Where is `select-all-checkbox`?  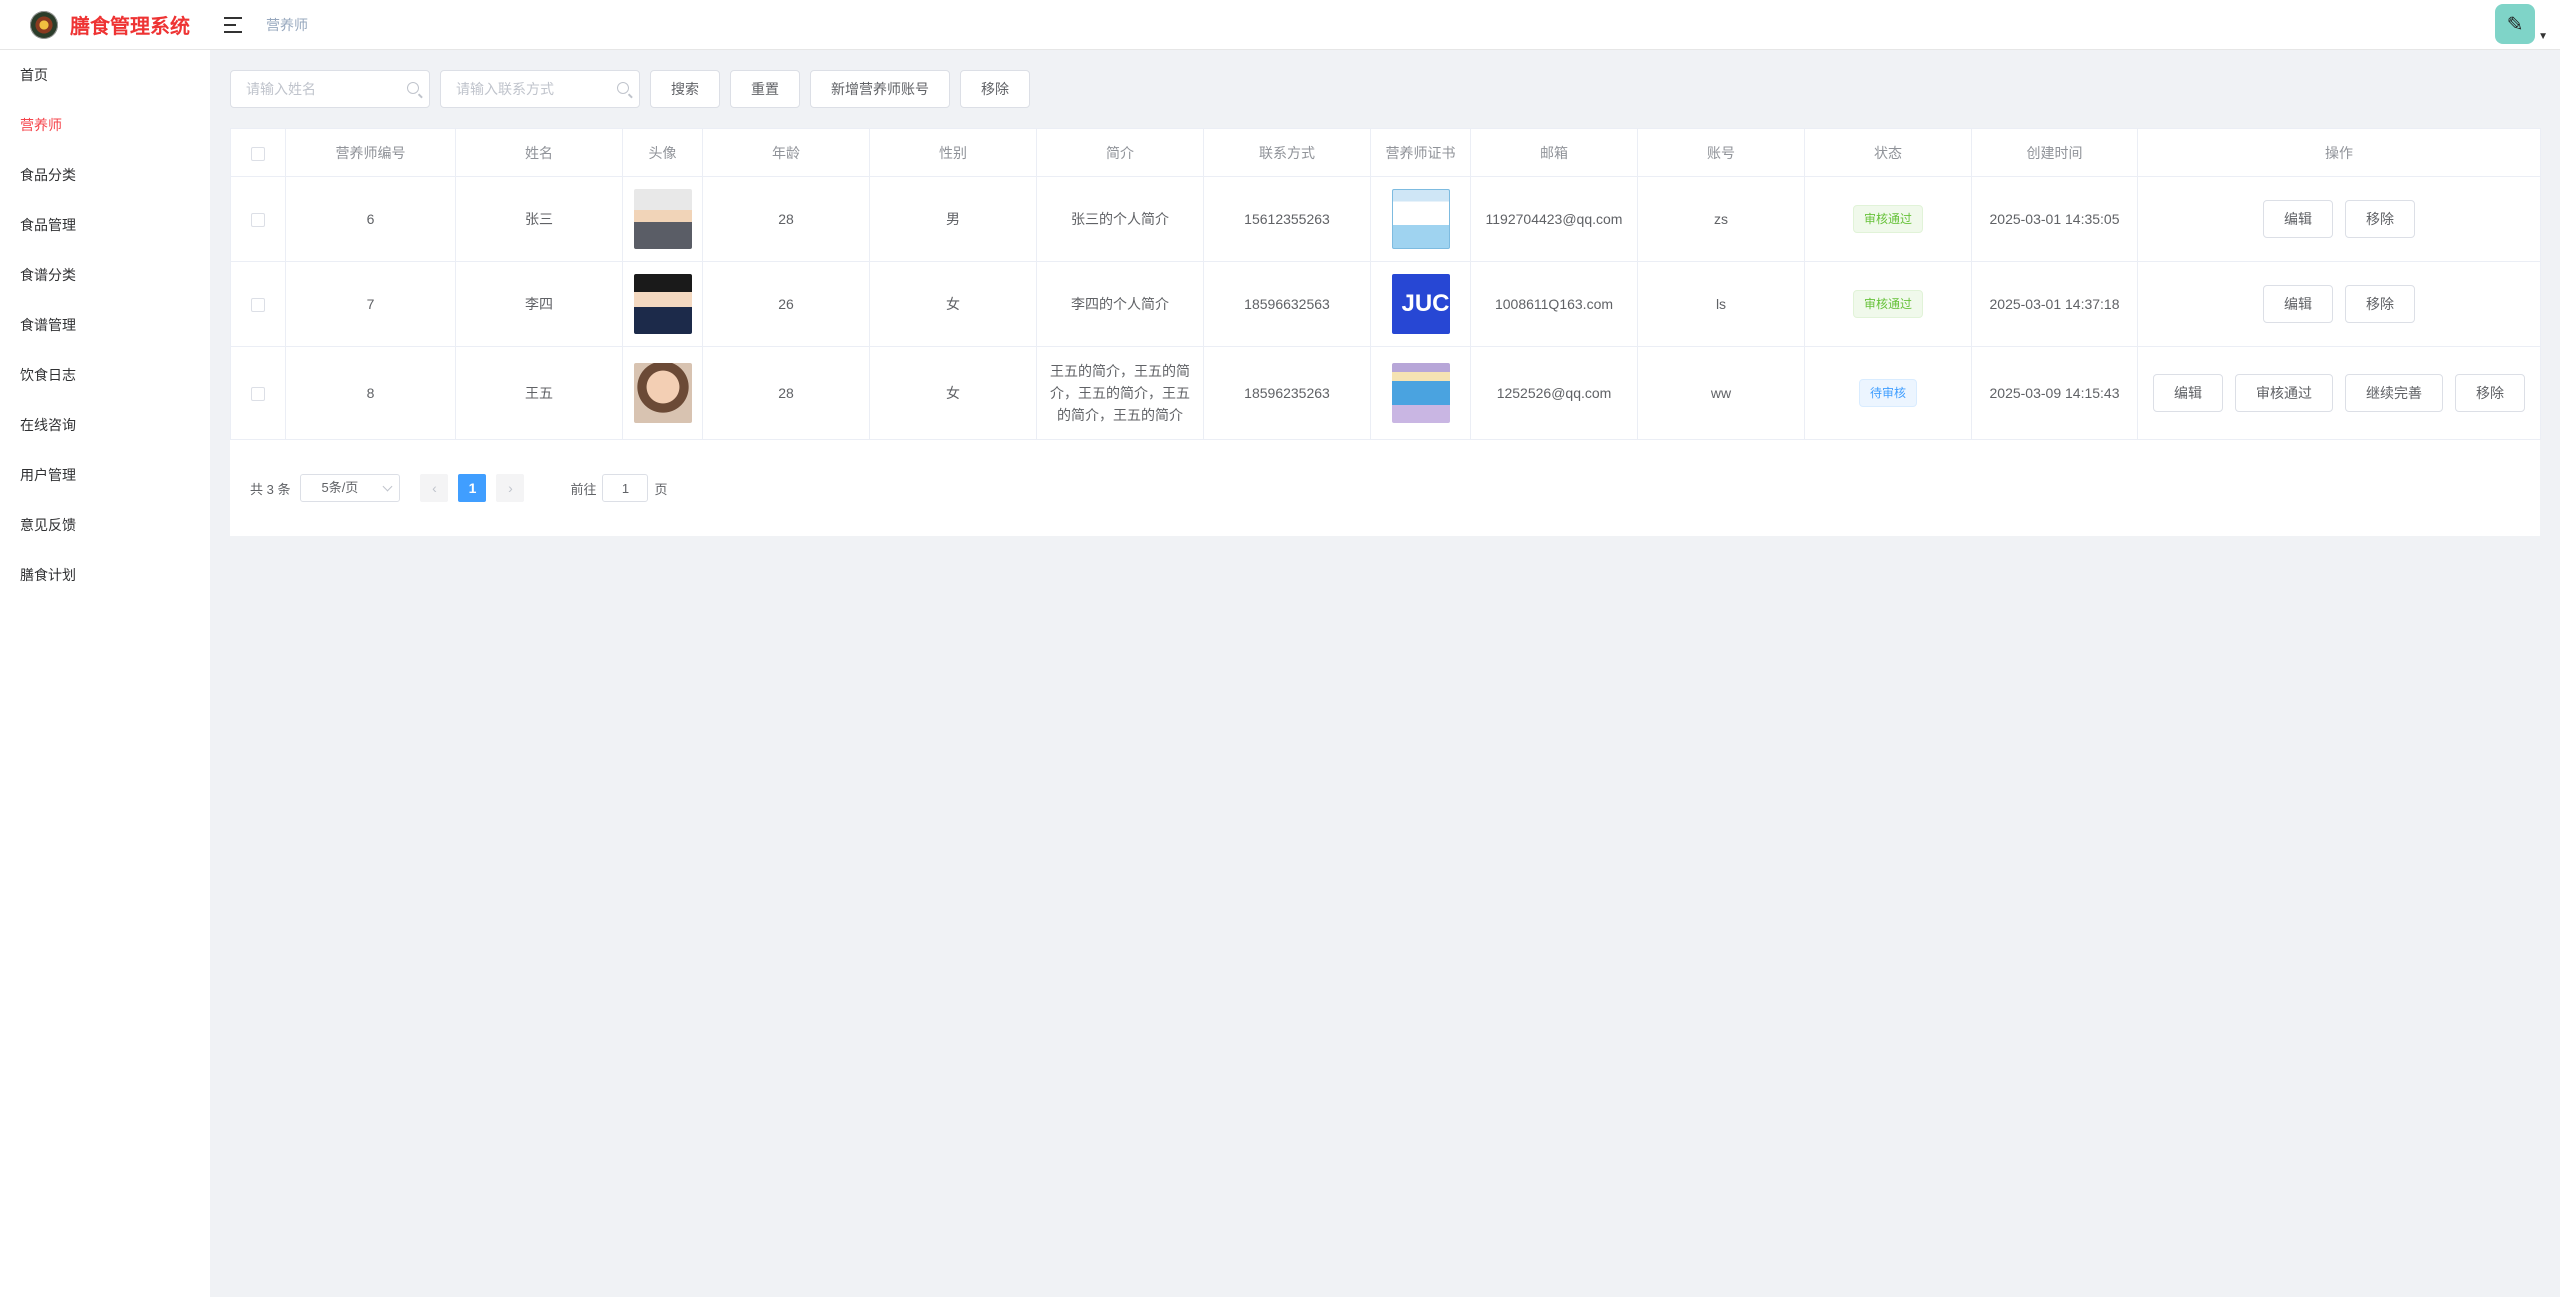 select-all-checkbox is located at coordinates (258, 153).